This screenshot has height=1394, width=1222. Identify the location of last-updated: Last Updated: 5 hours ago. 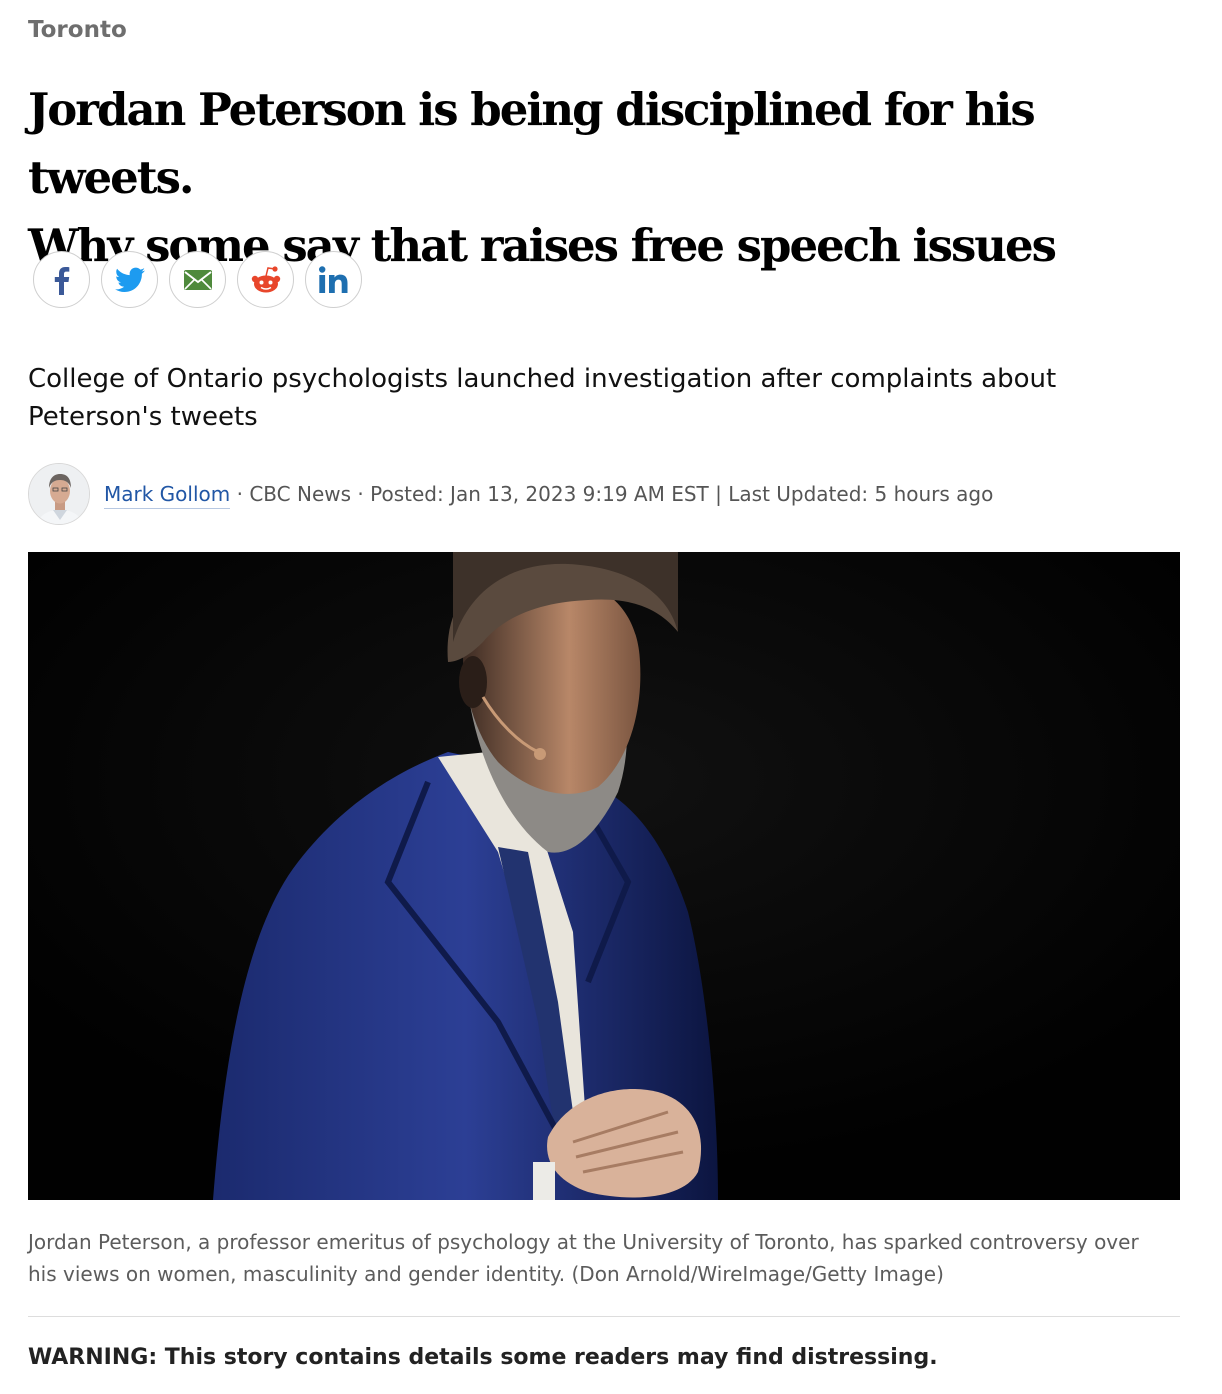
(861, 494).